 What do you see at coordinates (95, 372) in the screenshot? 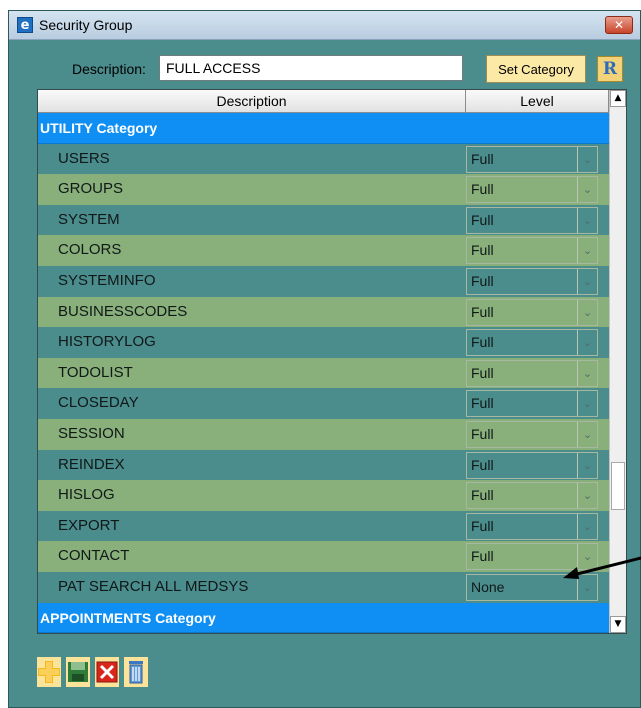
I see `permission-label: TODOLIST` at bounding box center [95, 372].